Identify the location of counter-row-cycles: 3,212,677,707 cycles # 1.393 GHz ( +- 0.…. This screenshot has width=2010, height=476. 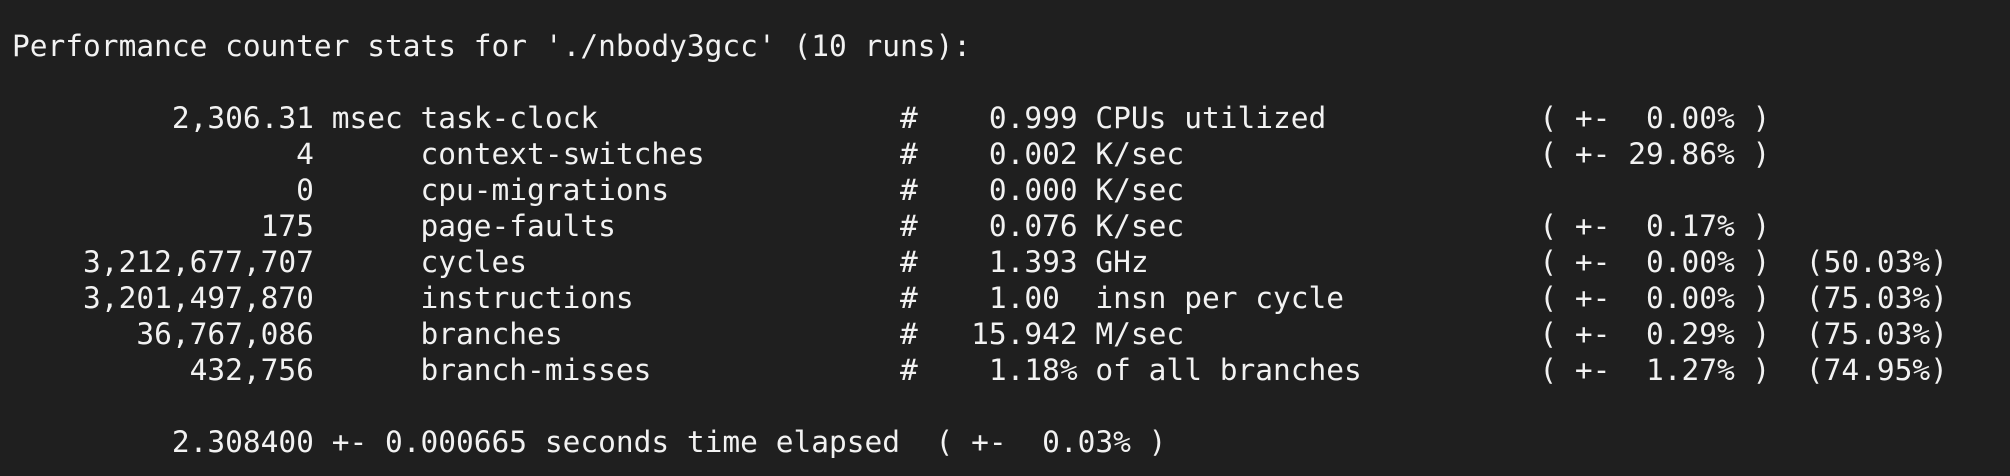
(980, 262).